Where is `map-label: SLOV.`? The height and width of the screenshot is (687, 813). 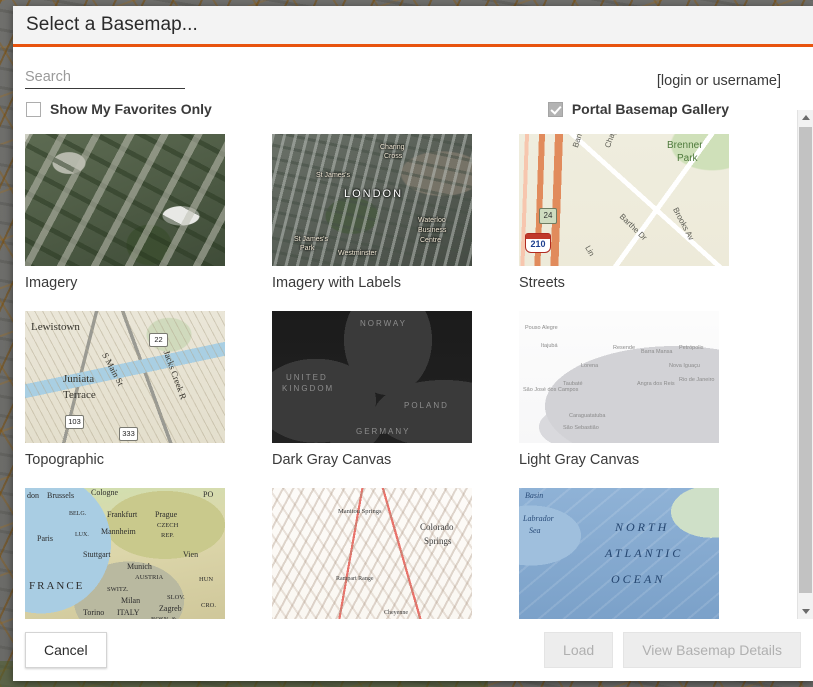 map-label: SLOV. is located at coordinates (176, 597).